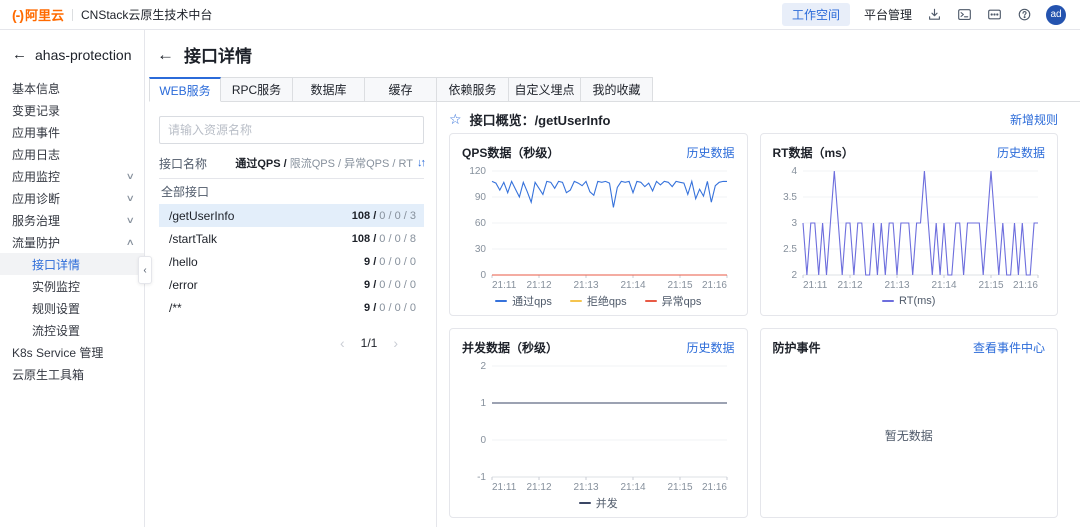  I want to click on svg-text: 21:11, so click(504, 487).